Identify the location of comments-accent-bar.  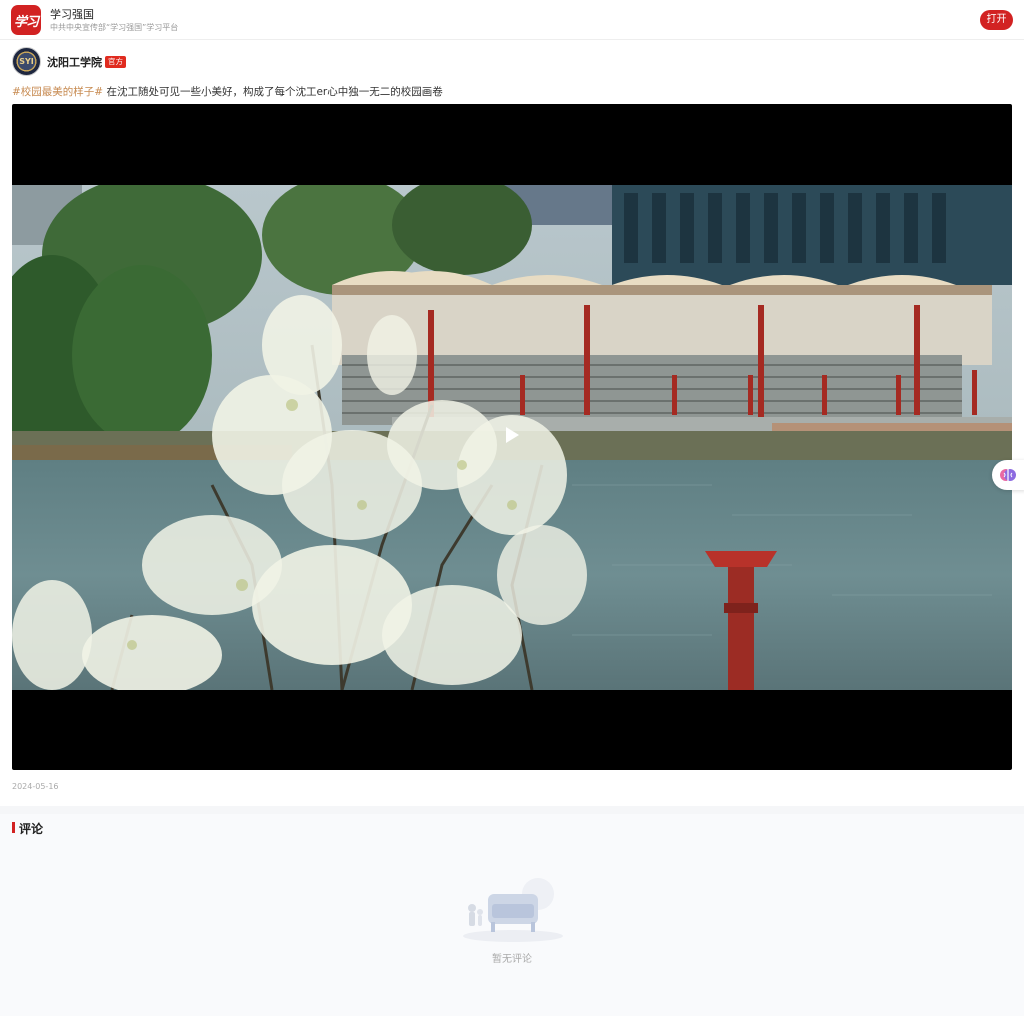
(13, 827).